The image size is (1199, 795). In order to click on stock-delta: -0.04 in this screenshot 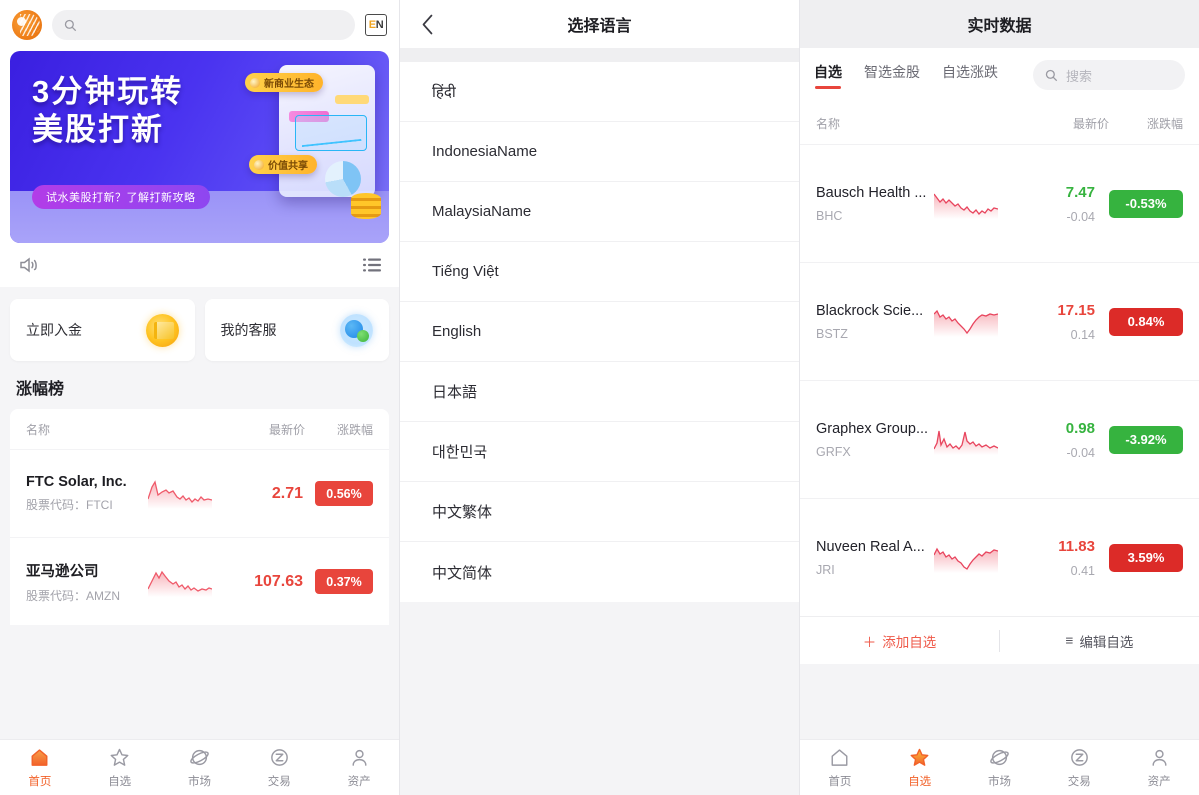, I will do `click(1081, 216)`.